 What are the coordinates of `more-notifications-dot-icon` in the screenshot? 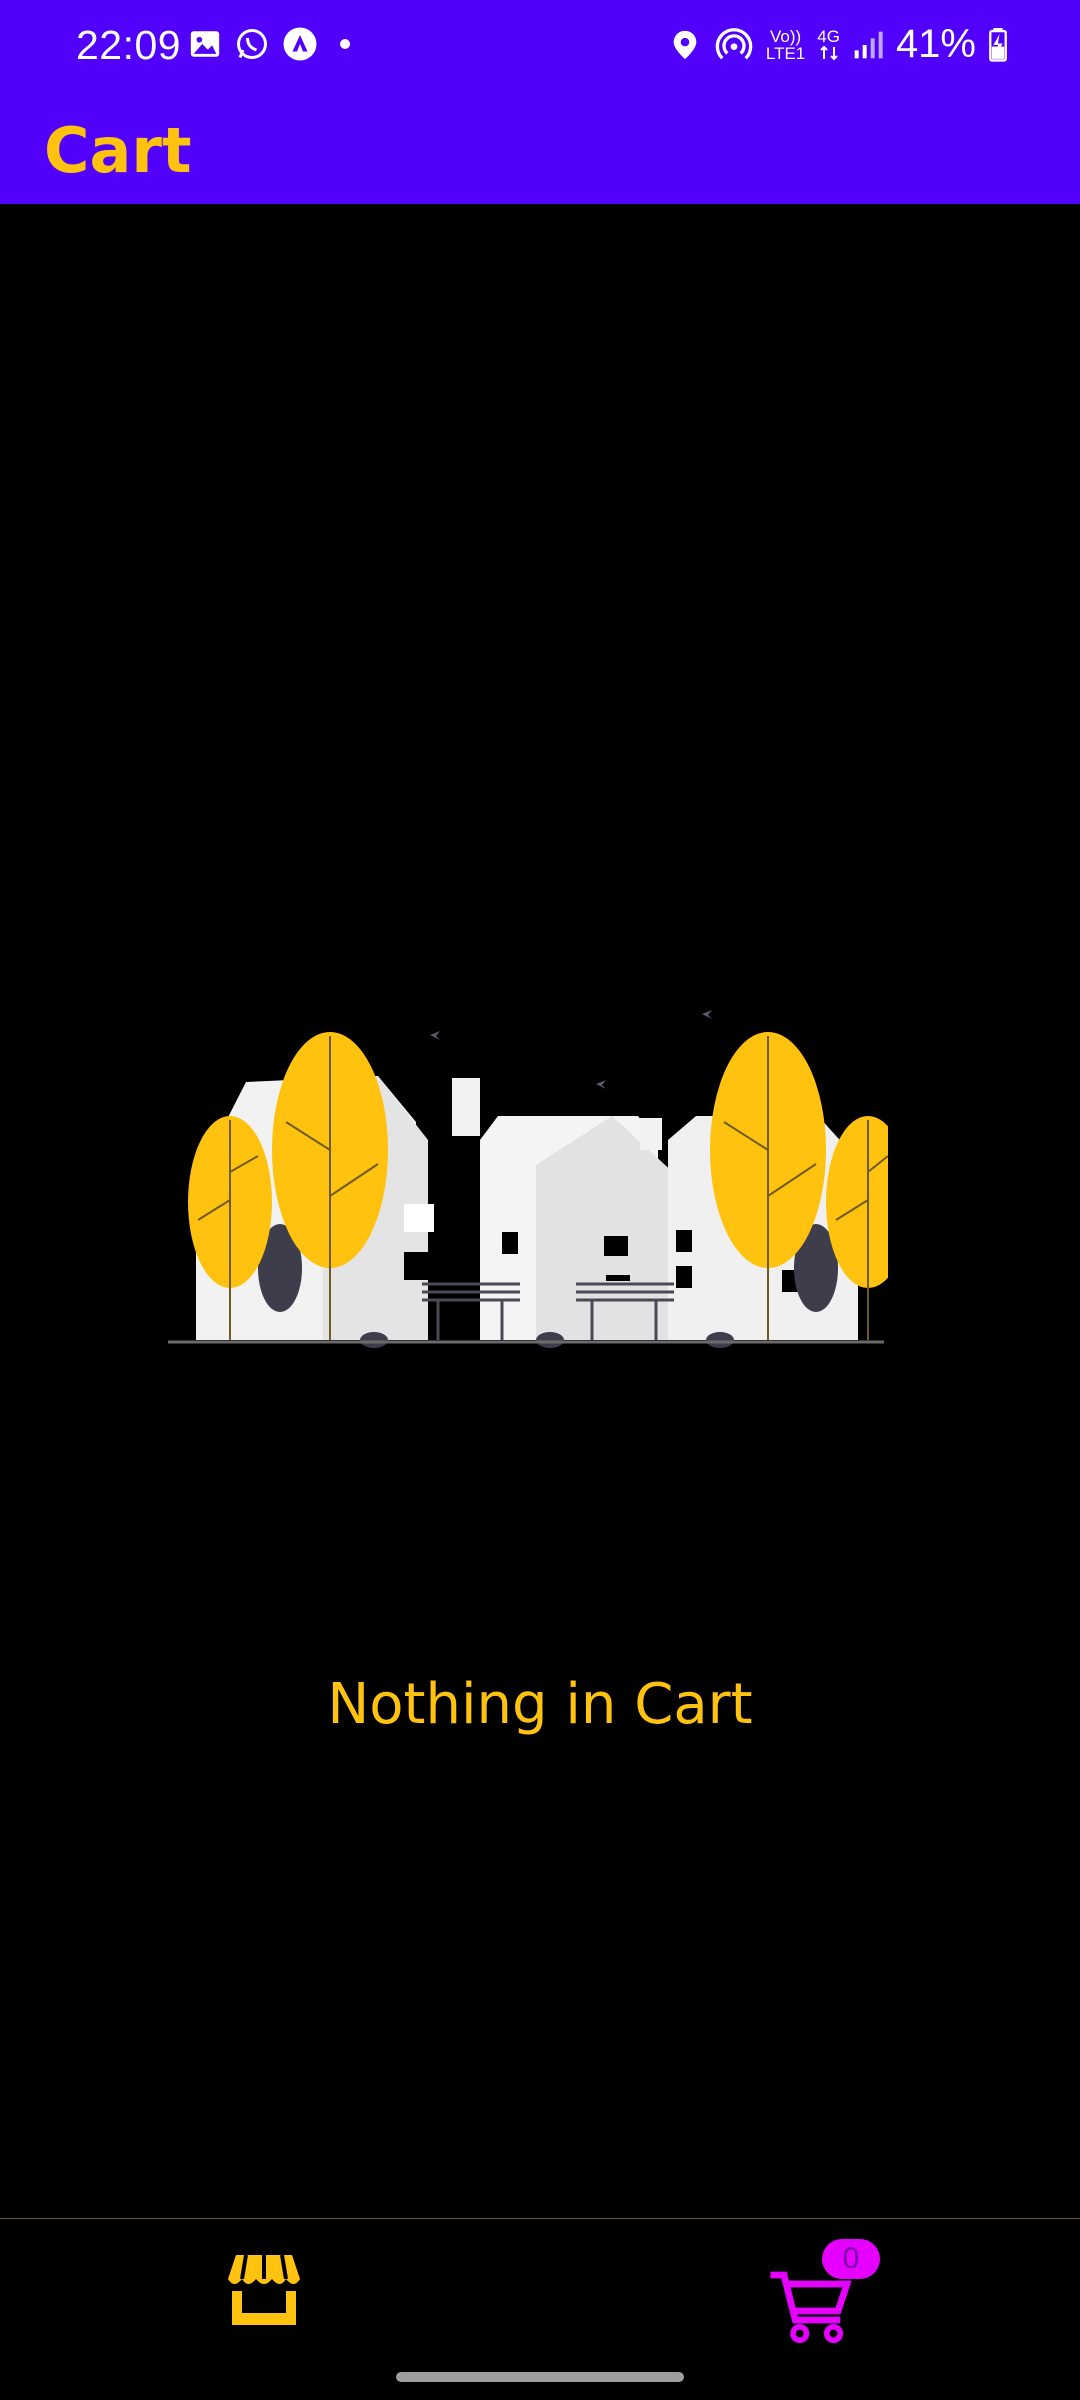 It's located at (345, 44).